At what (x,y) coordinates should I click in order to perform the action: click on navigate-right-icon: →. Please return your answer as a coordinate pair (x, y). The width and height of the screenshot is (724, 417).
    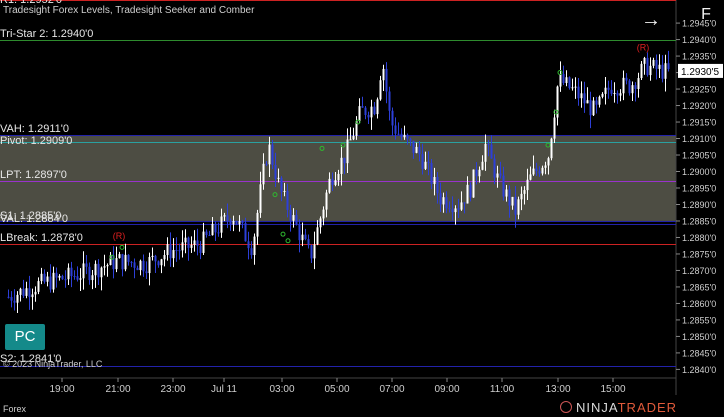
    Looking at the image, I should click on (651, 21).